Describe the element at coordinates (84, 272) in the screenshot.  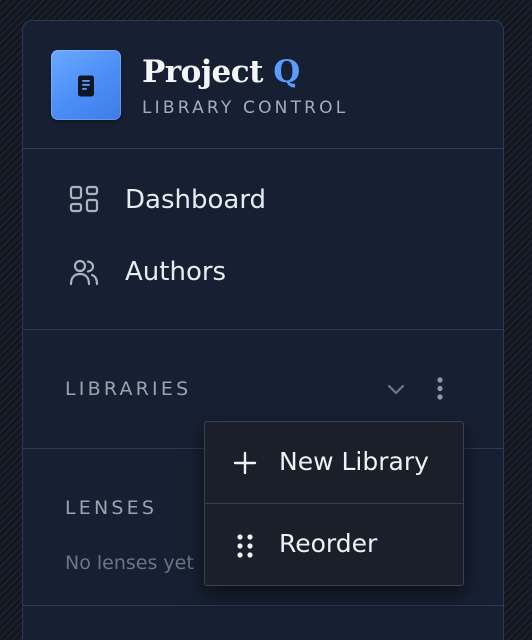
I see `users-icon` at that location.